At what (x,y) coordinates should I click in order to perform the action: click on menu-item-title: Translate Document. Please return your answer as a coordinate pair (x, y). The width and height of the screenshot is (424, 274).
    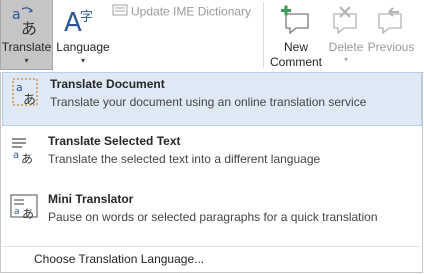
    Looking at the image, I should click on (107, 84).